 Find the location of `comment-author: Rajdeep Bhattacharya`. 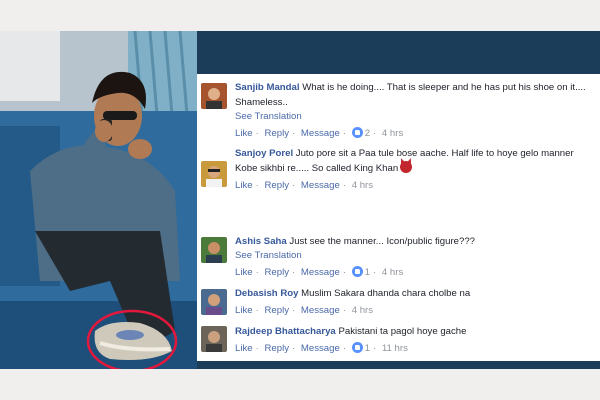

comment-author: Rajdeep Bhattacharya is located at coordinates (285, 331).